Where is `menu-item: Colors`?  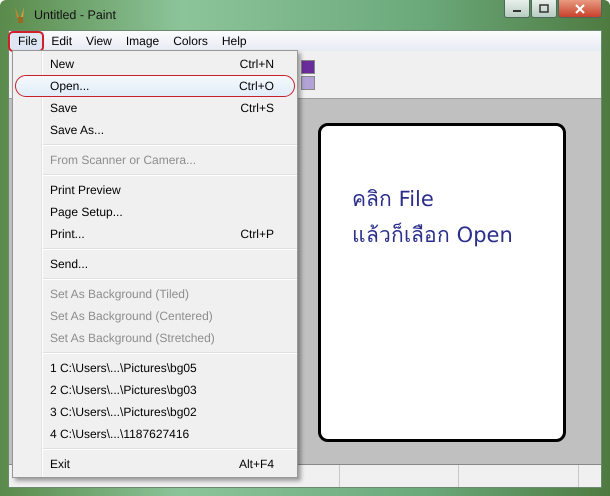 menu-item: Colors is located at coordinates (190, 41).